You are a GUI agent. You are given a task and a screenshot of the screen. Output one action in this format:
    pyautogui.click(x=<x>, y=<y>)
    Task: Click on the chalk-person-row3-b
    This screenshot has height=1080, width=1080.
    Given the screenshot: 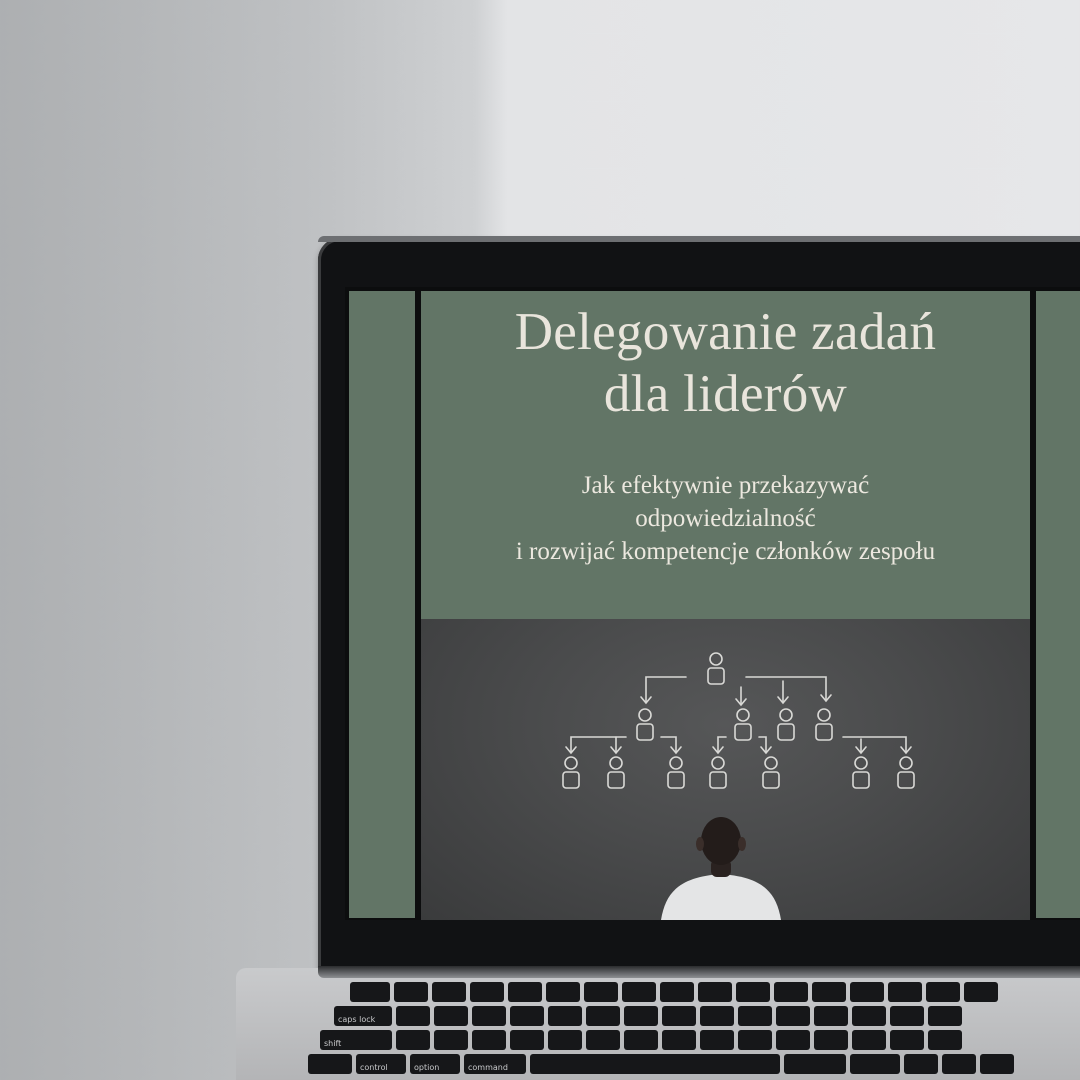 What is the action you would take?
    pyautogui.click(x=616, y=772)
    